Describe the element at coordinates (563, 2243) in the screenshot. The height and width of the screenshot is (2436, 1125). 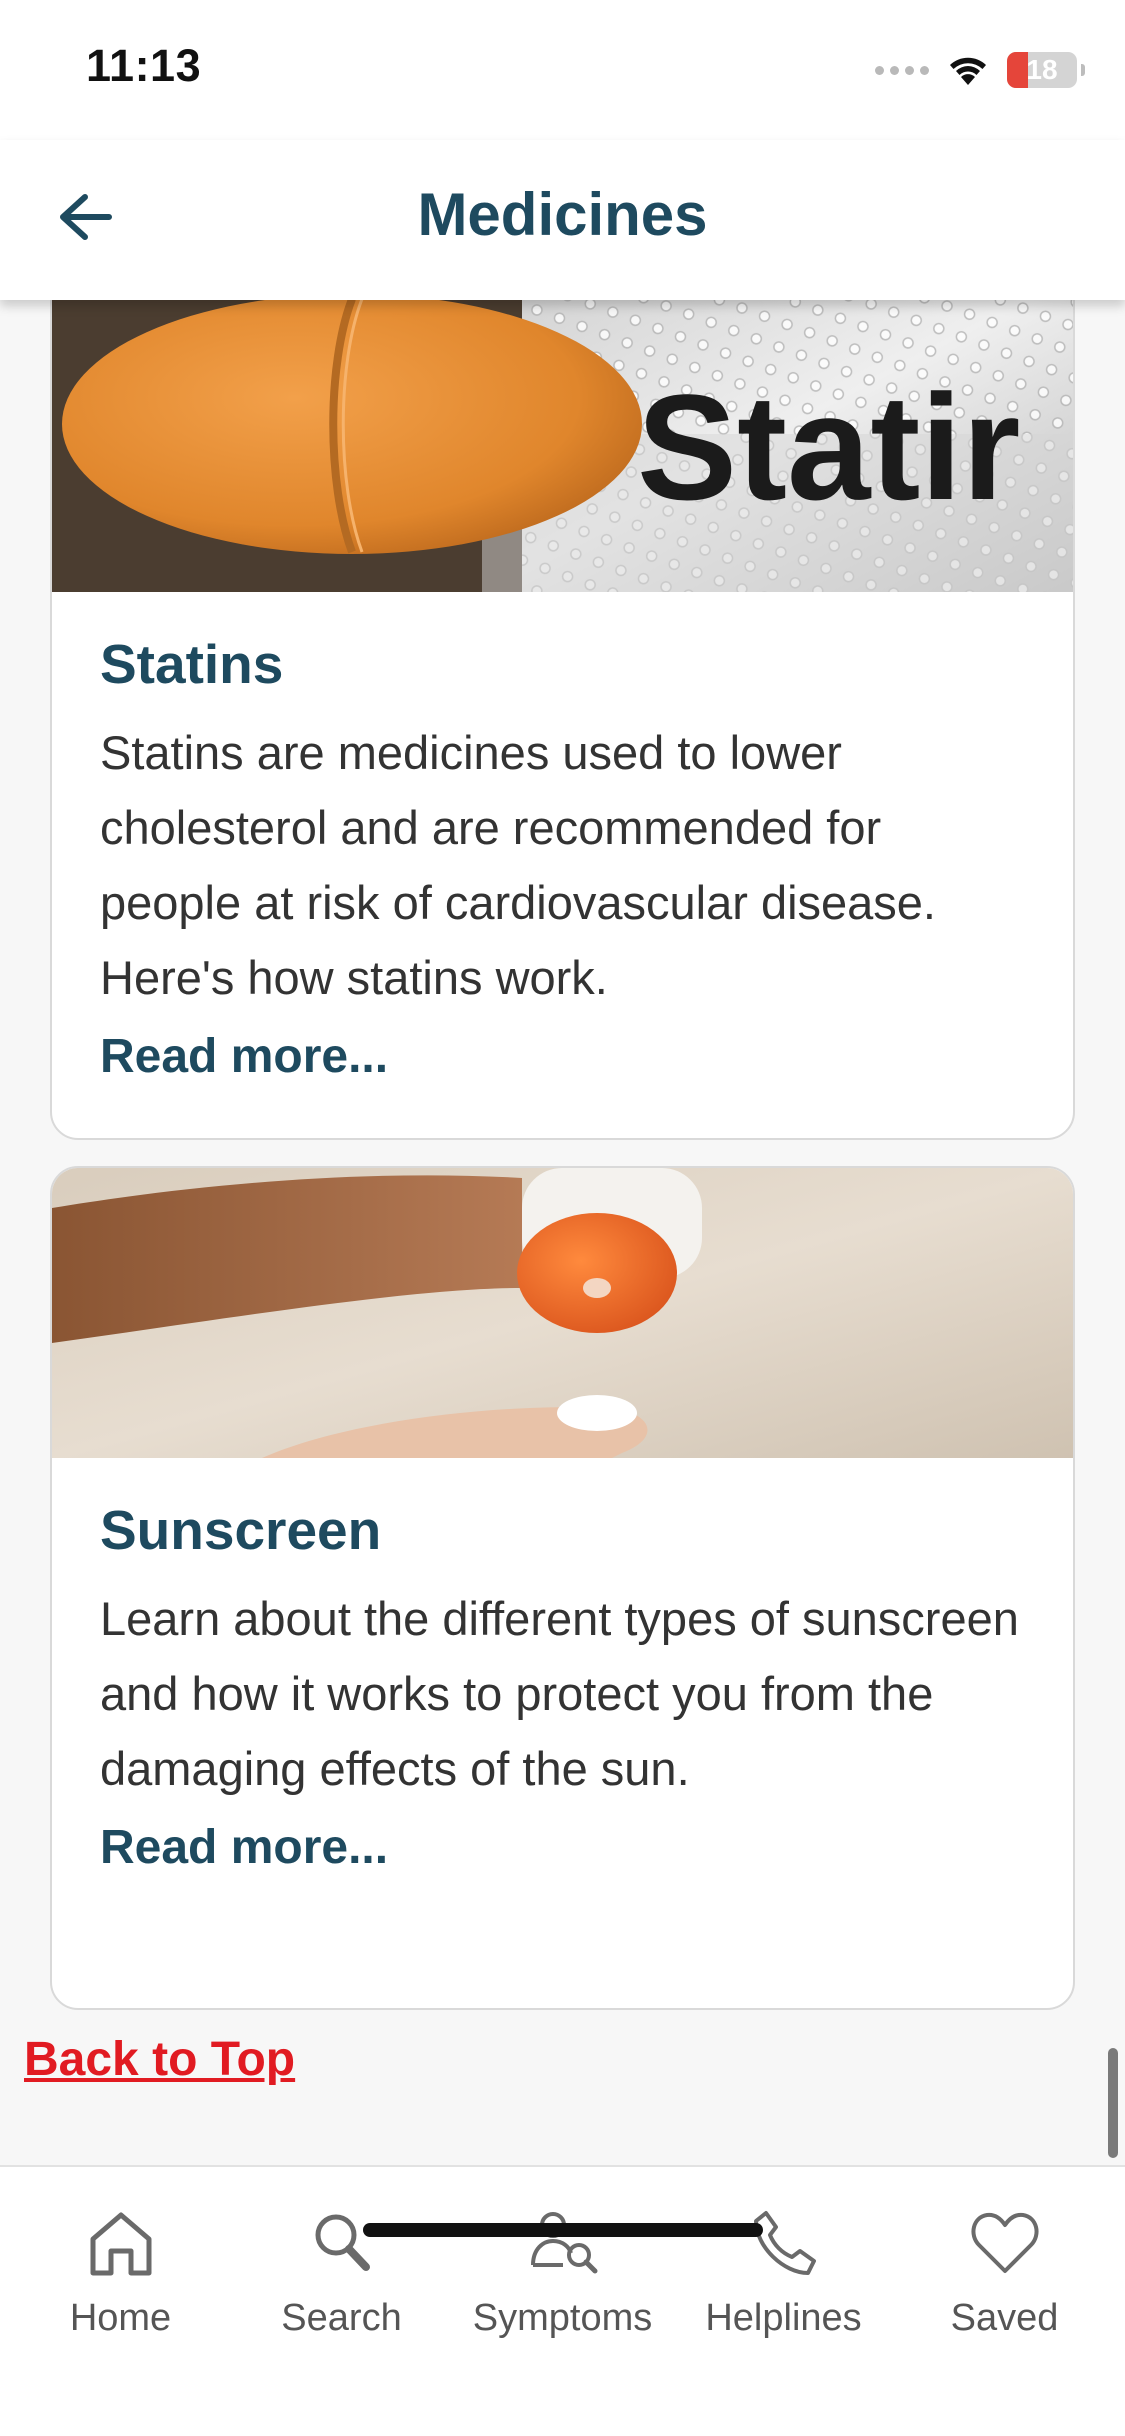
I see `symptoms-icon` at that location.